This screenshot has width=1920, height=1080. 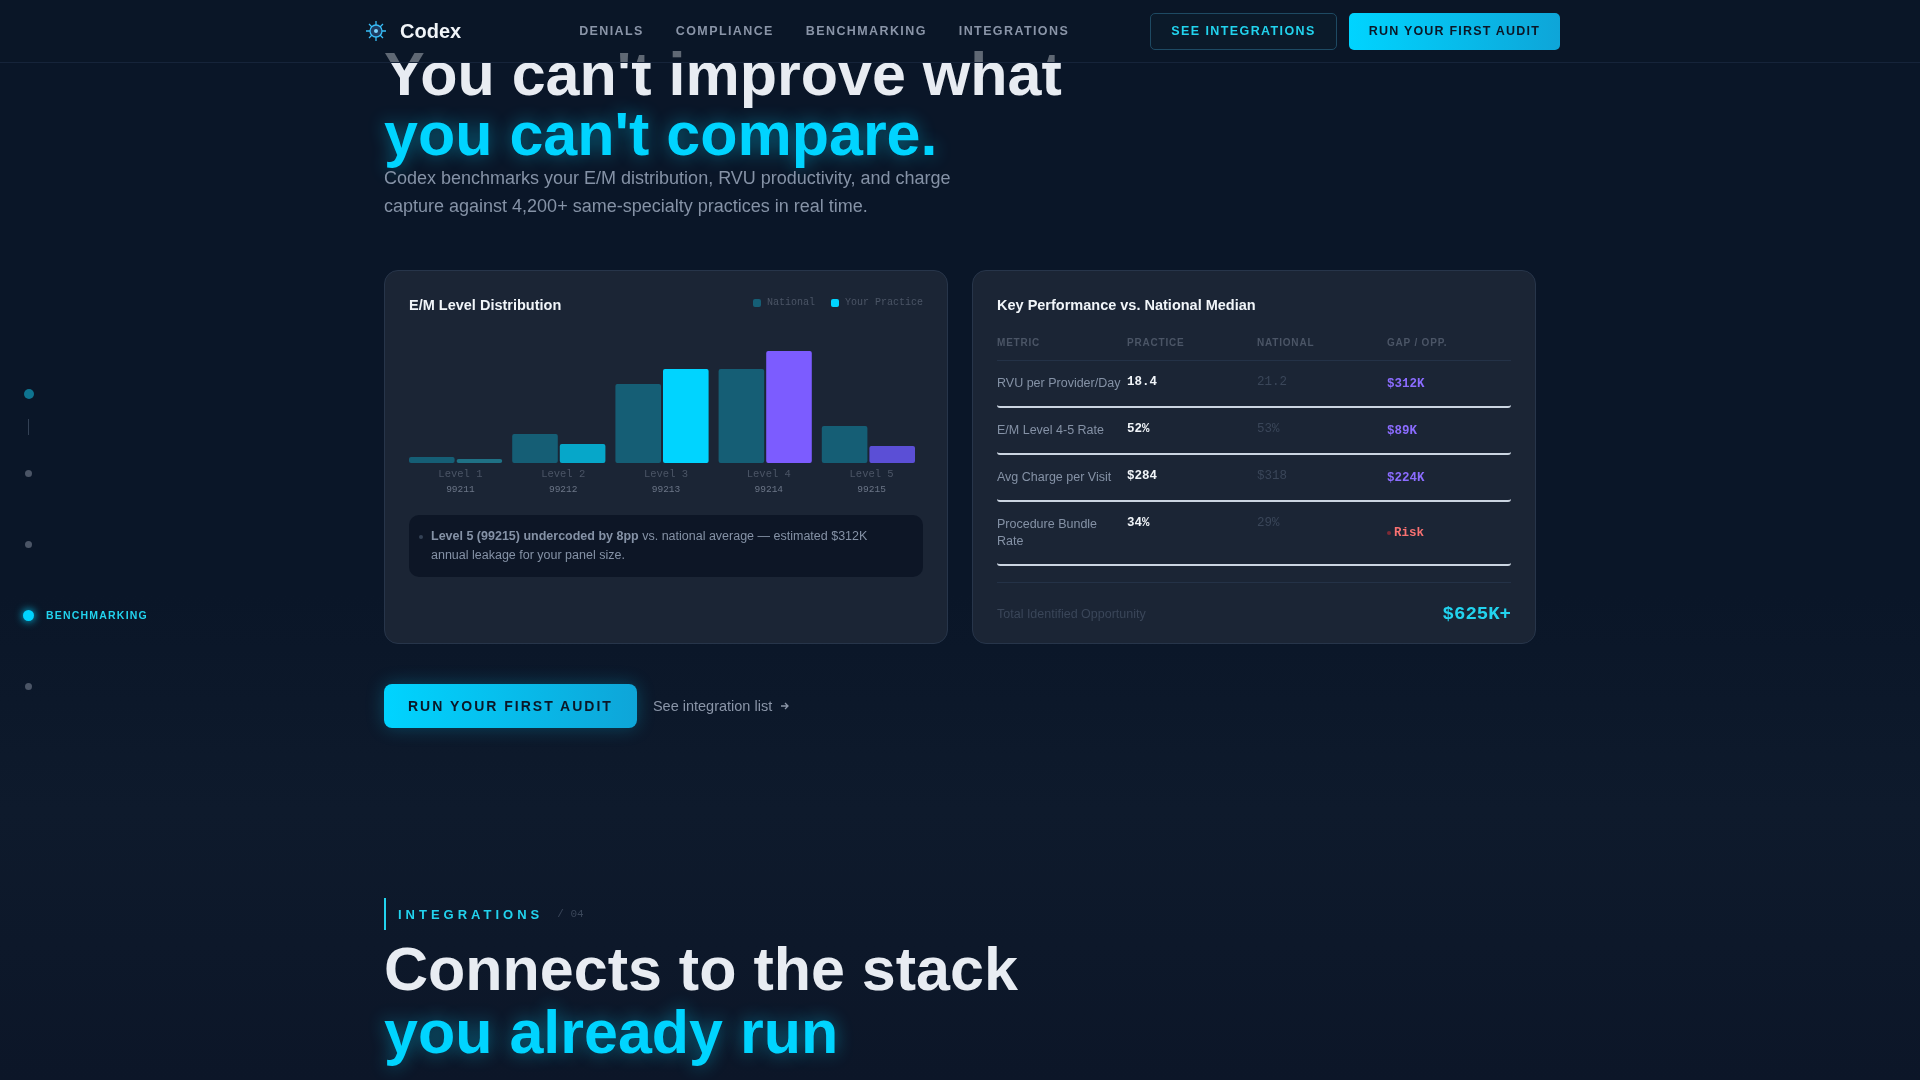 I want to click on section-heading-highlight: you already run, so click(x=611, y=1032).